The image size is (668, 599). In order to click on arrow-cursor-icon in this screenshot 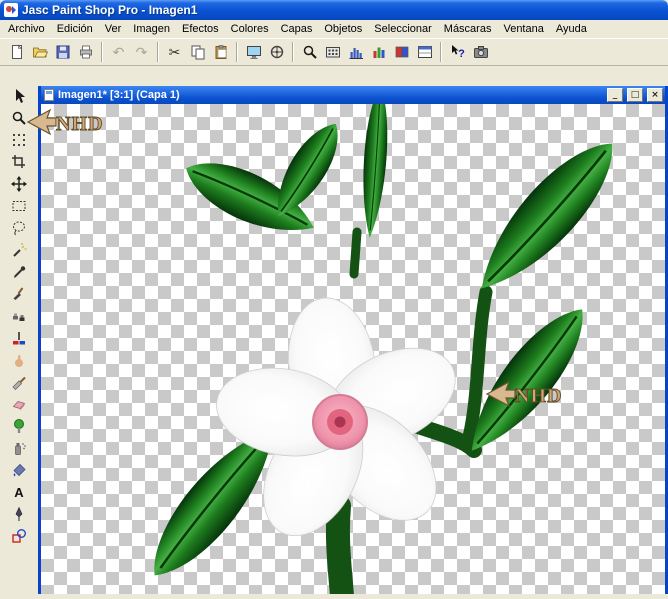, I will do `click(20, 95)`.